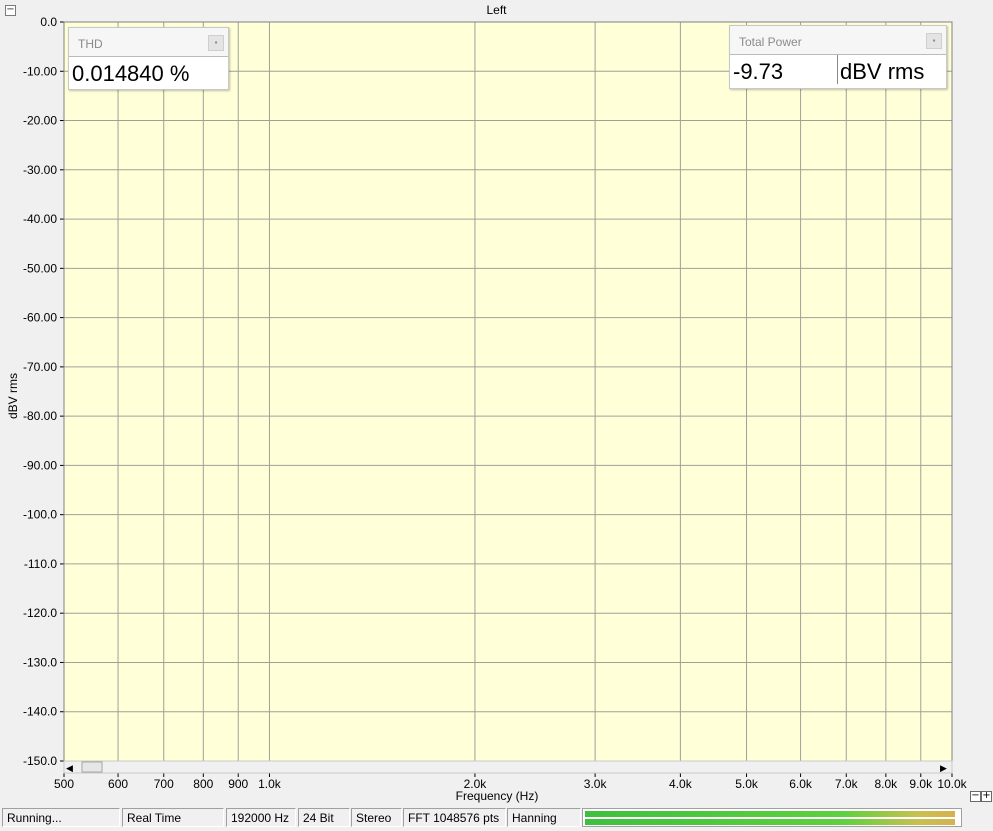 Image resolution: width=993 pixels, height=831 pixels. What do you see at coordinates (770, 822) in the screenshot?
I see `level-meter-right-bar` at bounding box center [770, 822].